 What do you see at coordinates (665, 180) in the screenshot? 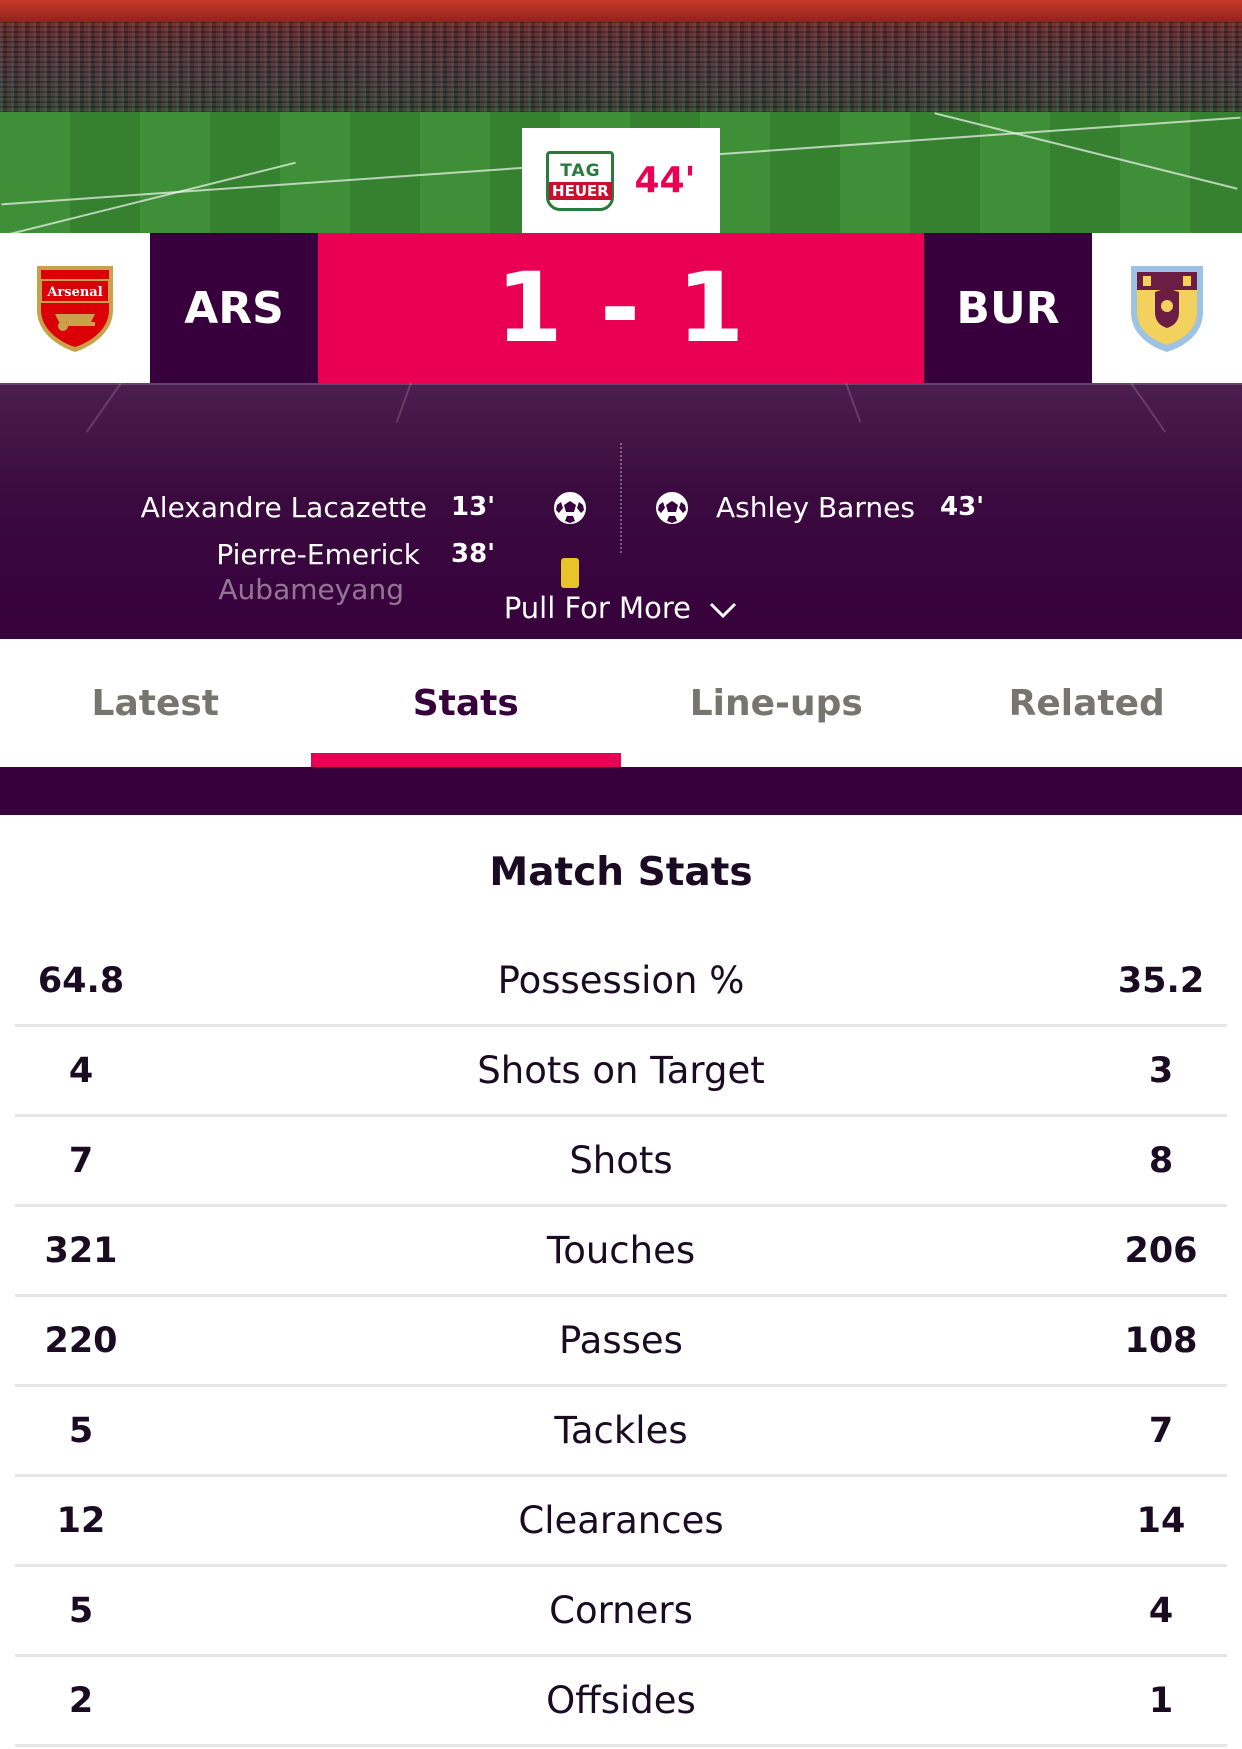
I see `match-minute: 44'` at bounding box center [665, 180].